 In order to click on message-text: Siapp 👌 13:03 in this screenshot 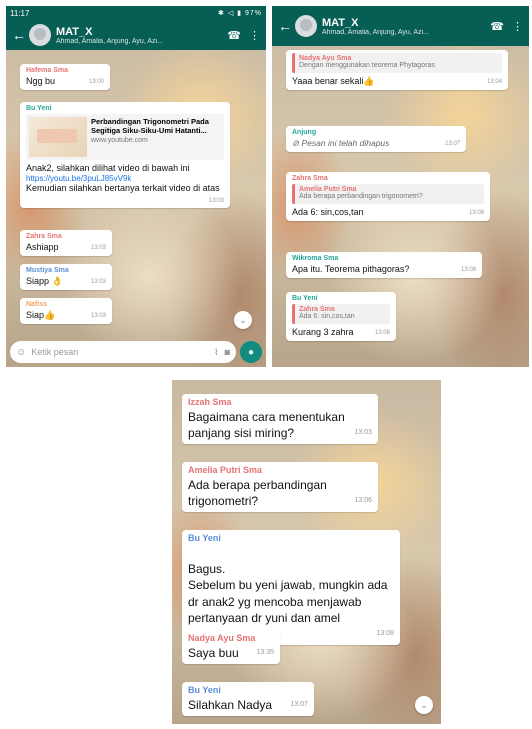, I will do `click(66, 281)`.